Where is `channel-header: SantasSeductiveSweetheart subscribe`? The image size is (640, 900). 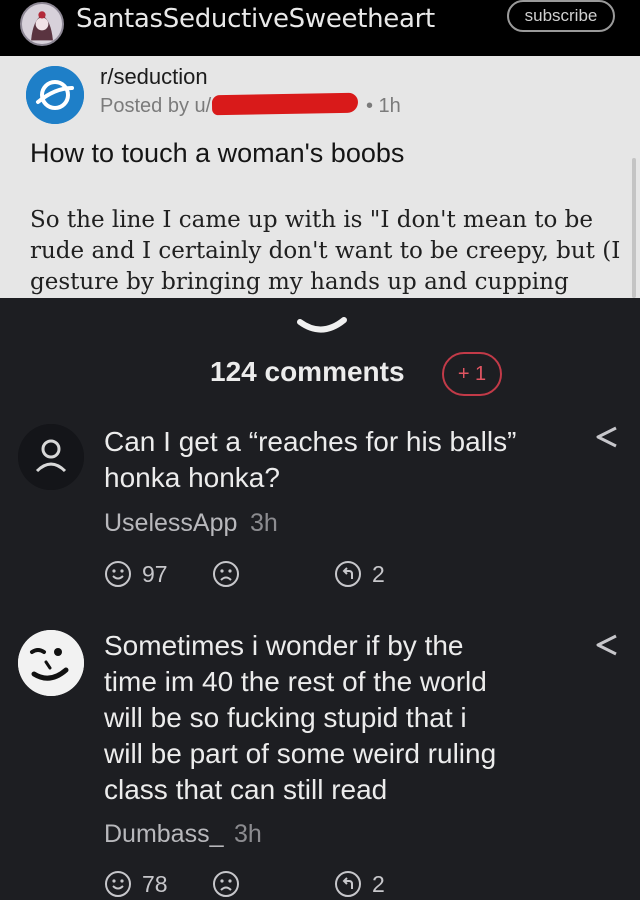
channel-header: SantasSeductiveSweetheart subscribe is located at coordinates (320, 28).